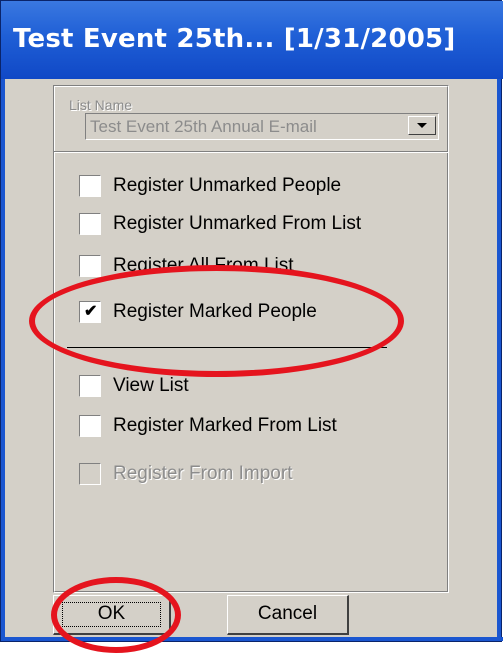 This screenshot has width=504, height=653. I want to click on focus-rectangle, so click(111, 614).